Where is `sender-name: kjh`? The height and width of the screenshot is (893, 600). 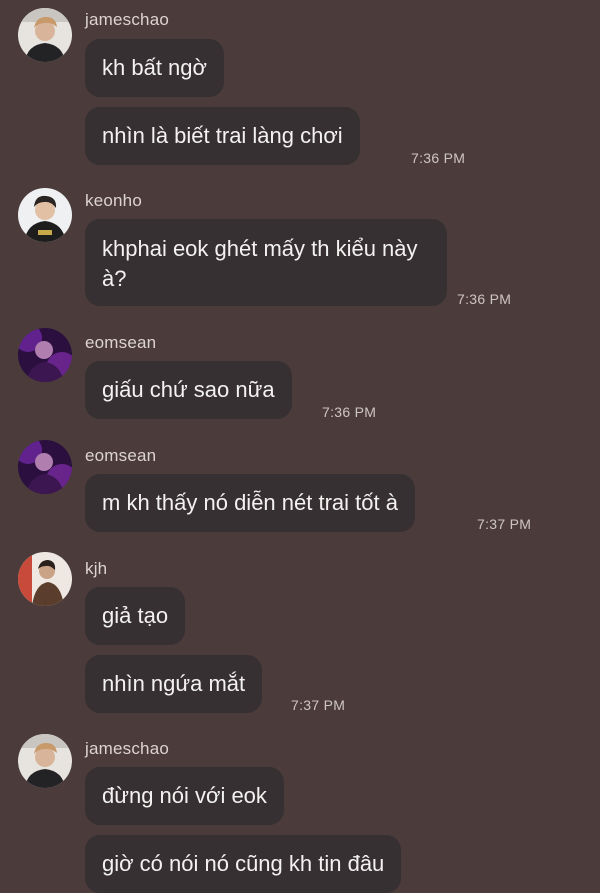
sender-name: kjh is located at coordinates (96, 569).